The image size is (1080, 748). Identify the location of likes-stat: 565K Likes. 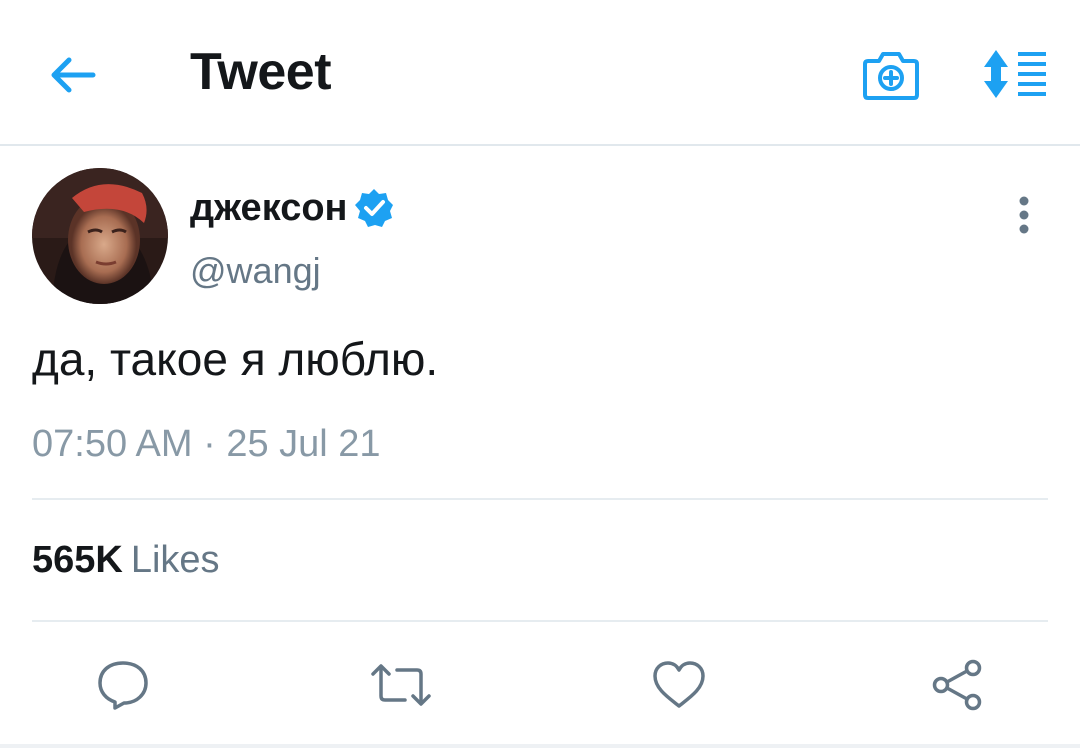
(126, 560).